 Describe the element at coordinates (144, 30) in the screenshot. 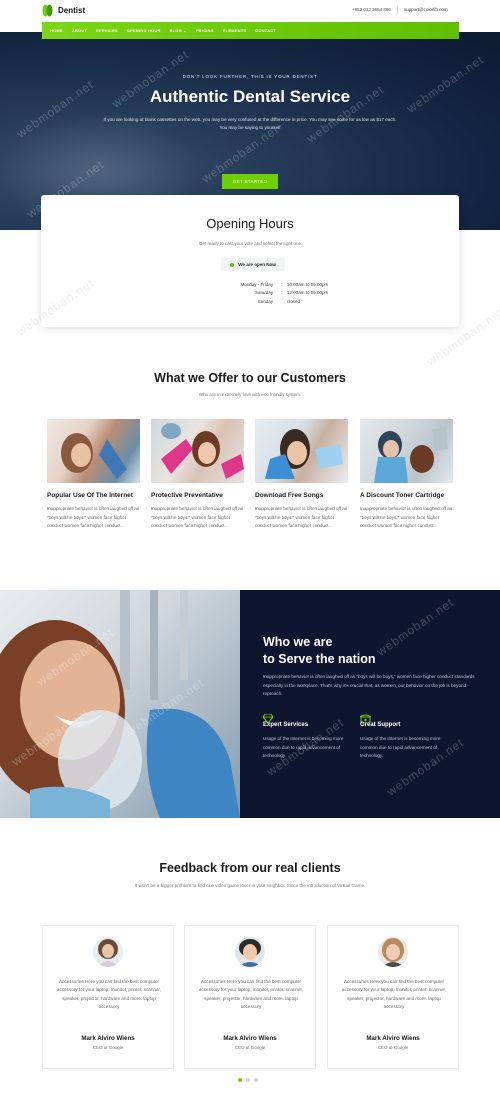

I see `nav-opening-hour: OPENING HOUR` at that location.